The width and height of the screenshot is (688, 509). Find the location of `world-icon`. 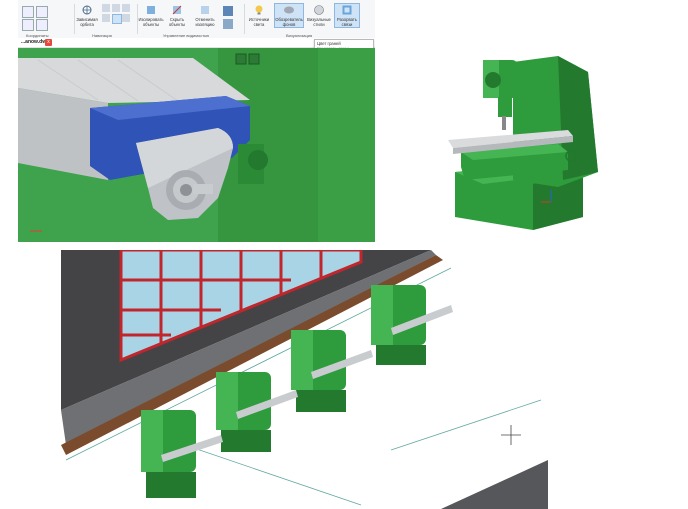

world-icon is located at coordinates (42, 12).